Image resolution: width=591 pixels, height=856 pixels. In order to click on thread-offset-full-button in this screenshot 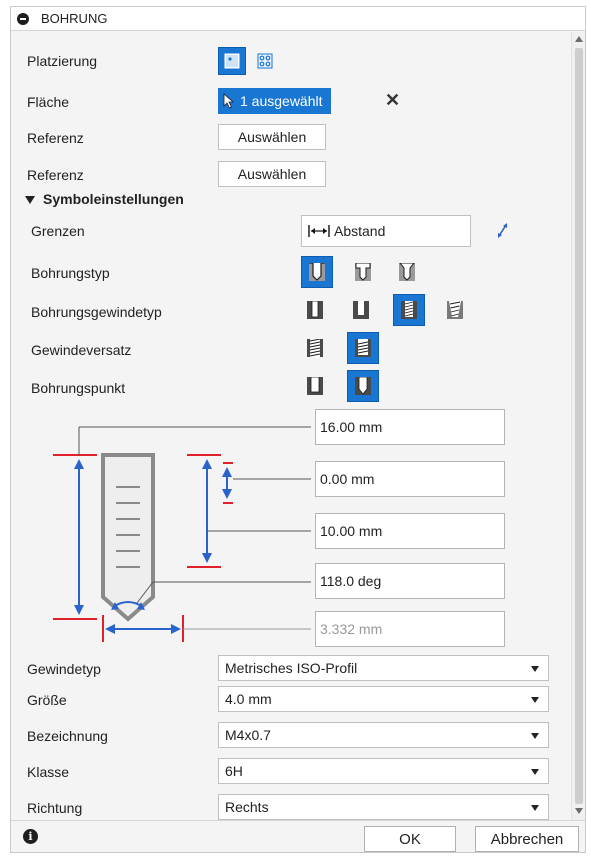, I will do `click(315, 348)`.